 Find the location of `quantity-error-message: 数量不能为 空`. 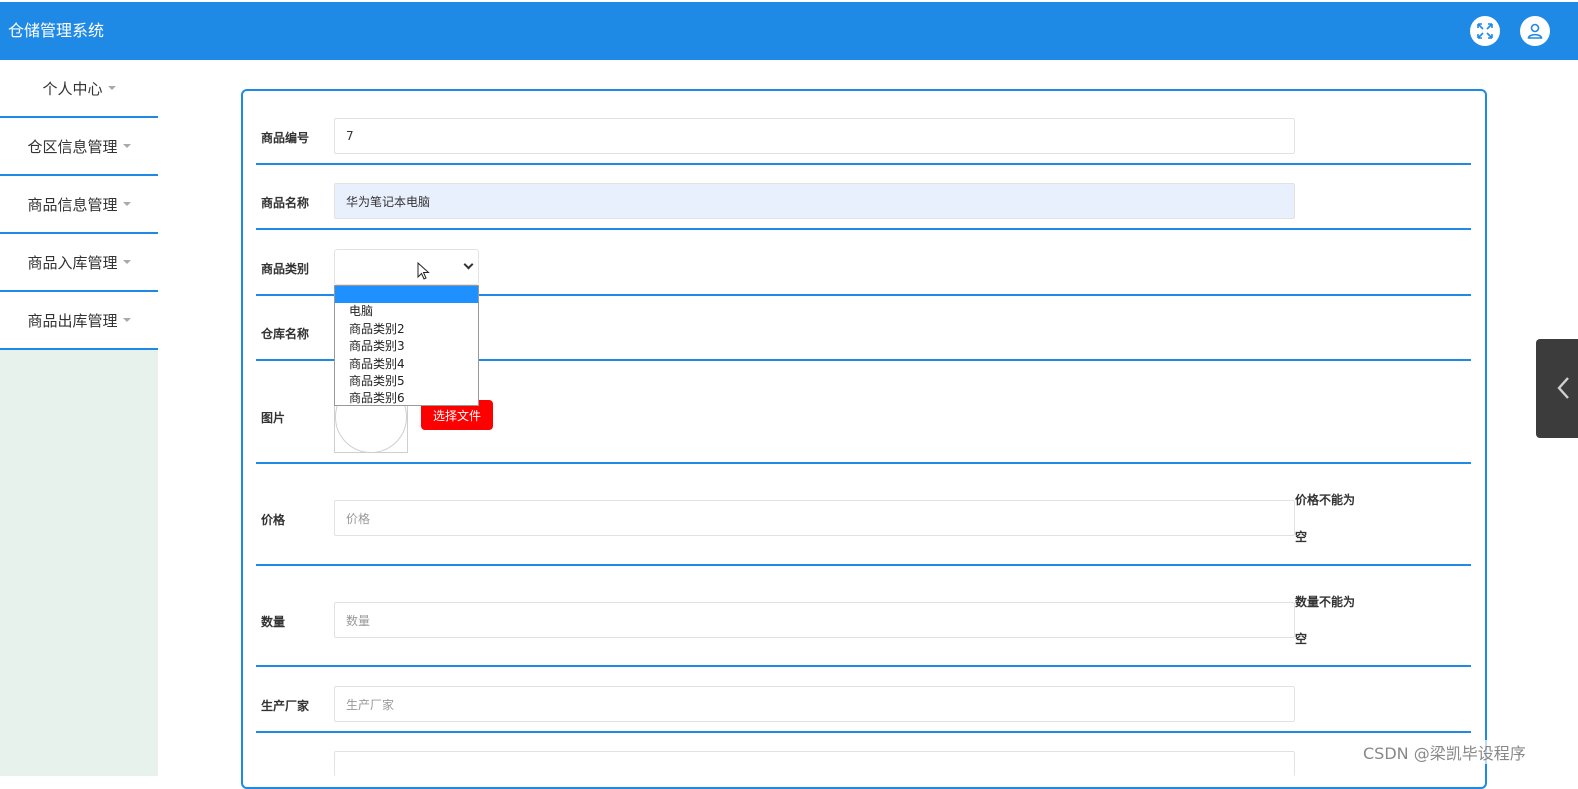

quantity-error-message: 数量不能为 空 is located at coordinates (1330, 621).